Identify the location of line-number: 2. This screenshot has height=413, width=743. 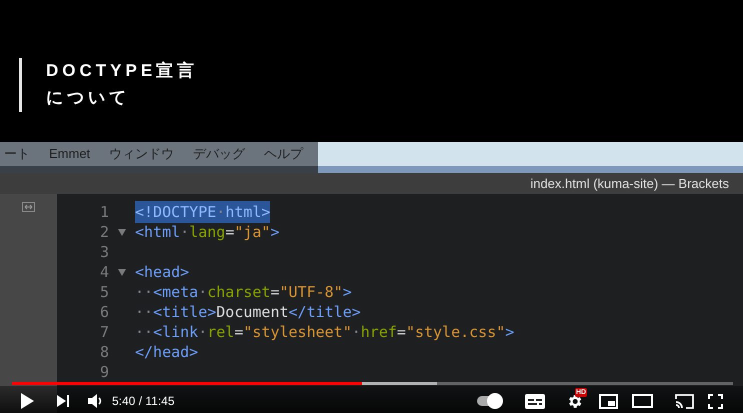
(103, 232).